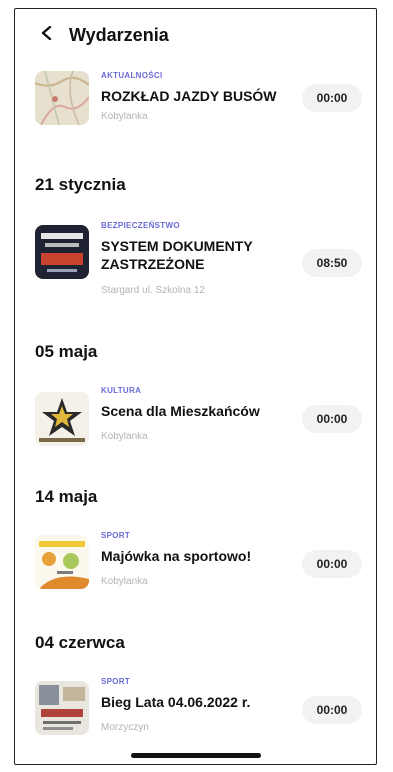 This screenshot has height=772, width=393. What do you see at coordinates (66, 496) in the screenshot?
I see `date-header: 14 maja` at bounding box center [66, 496].